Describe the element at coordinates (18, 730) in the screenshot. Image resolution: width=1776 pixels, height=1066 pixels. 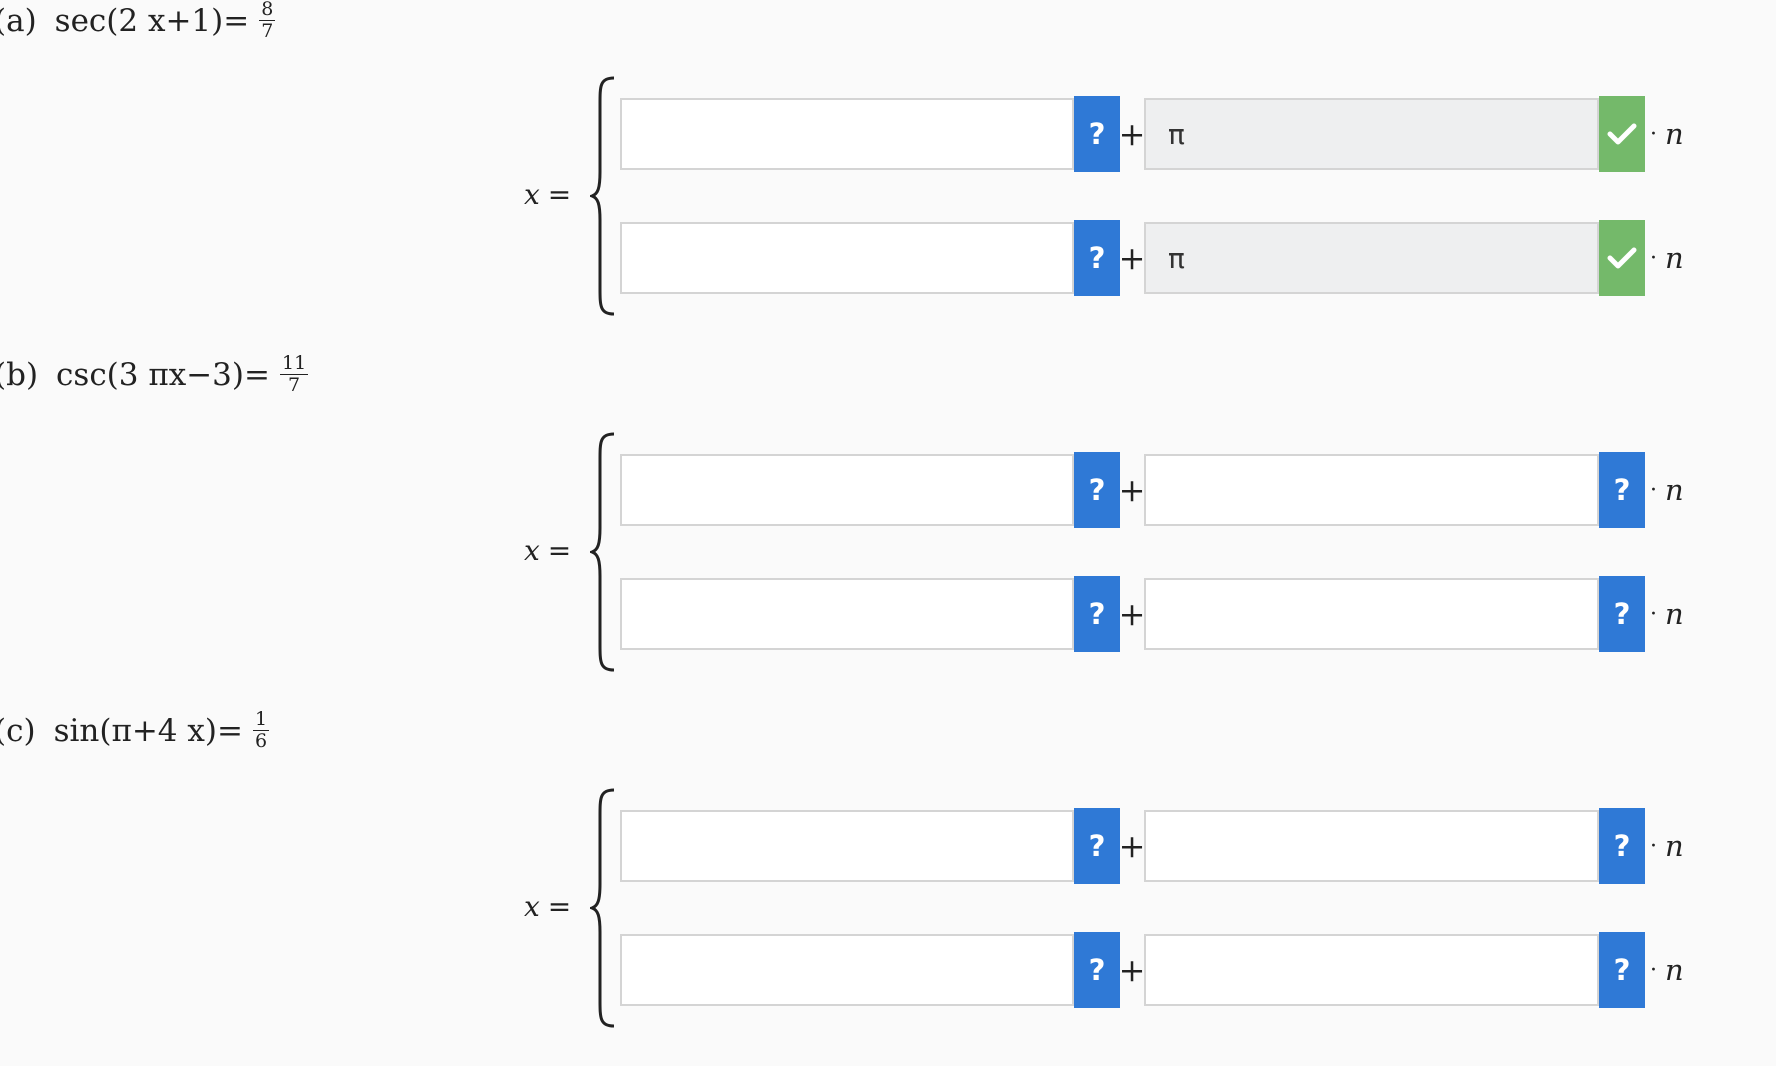
I see `part-letter: (c)` at that location.